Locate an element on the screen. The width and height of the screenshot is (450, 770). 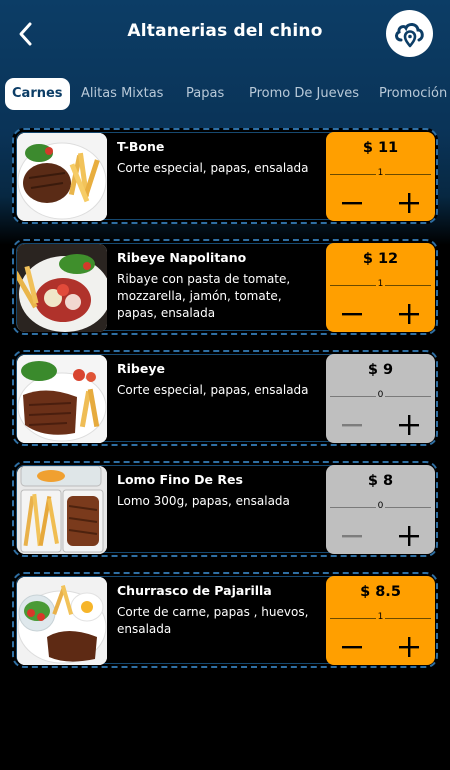
price-panel: $ 11 1 is located at coordinates (380, 176).